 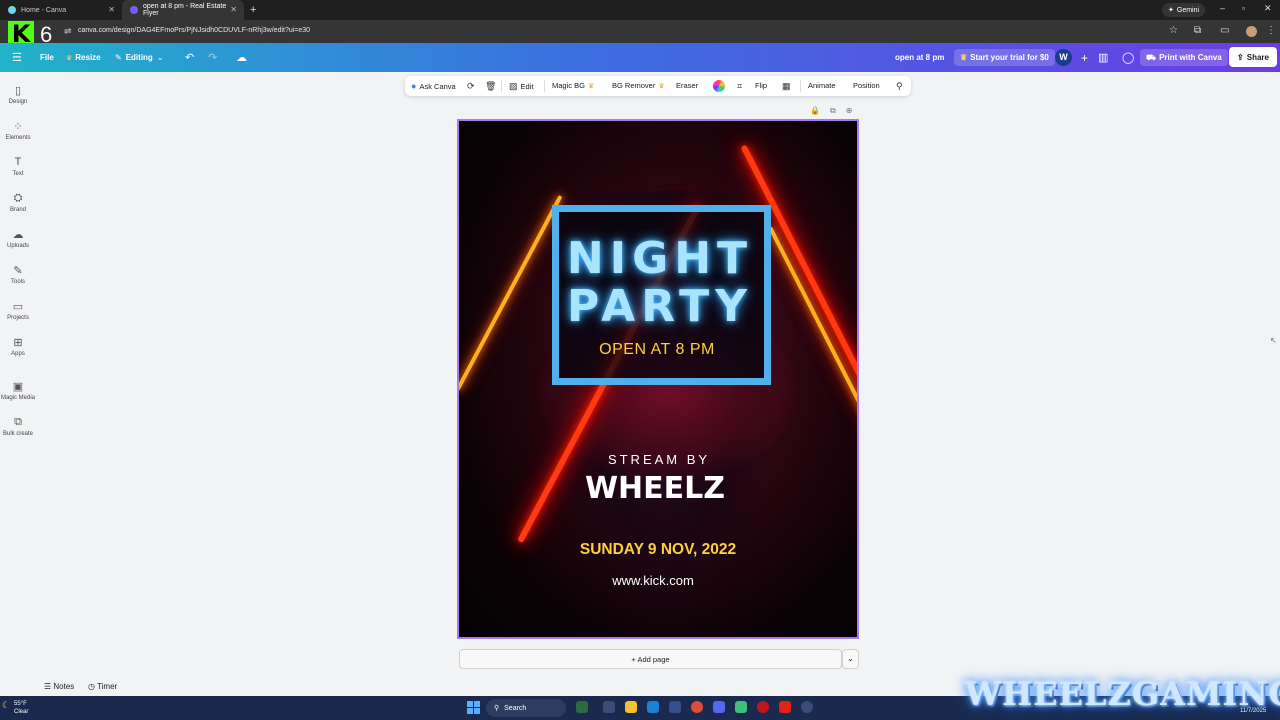 What do you see at coordinates (1243, 8) in the screenshot?
I see `maximize-button: ▫` at bounding box center [1243, 8].